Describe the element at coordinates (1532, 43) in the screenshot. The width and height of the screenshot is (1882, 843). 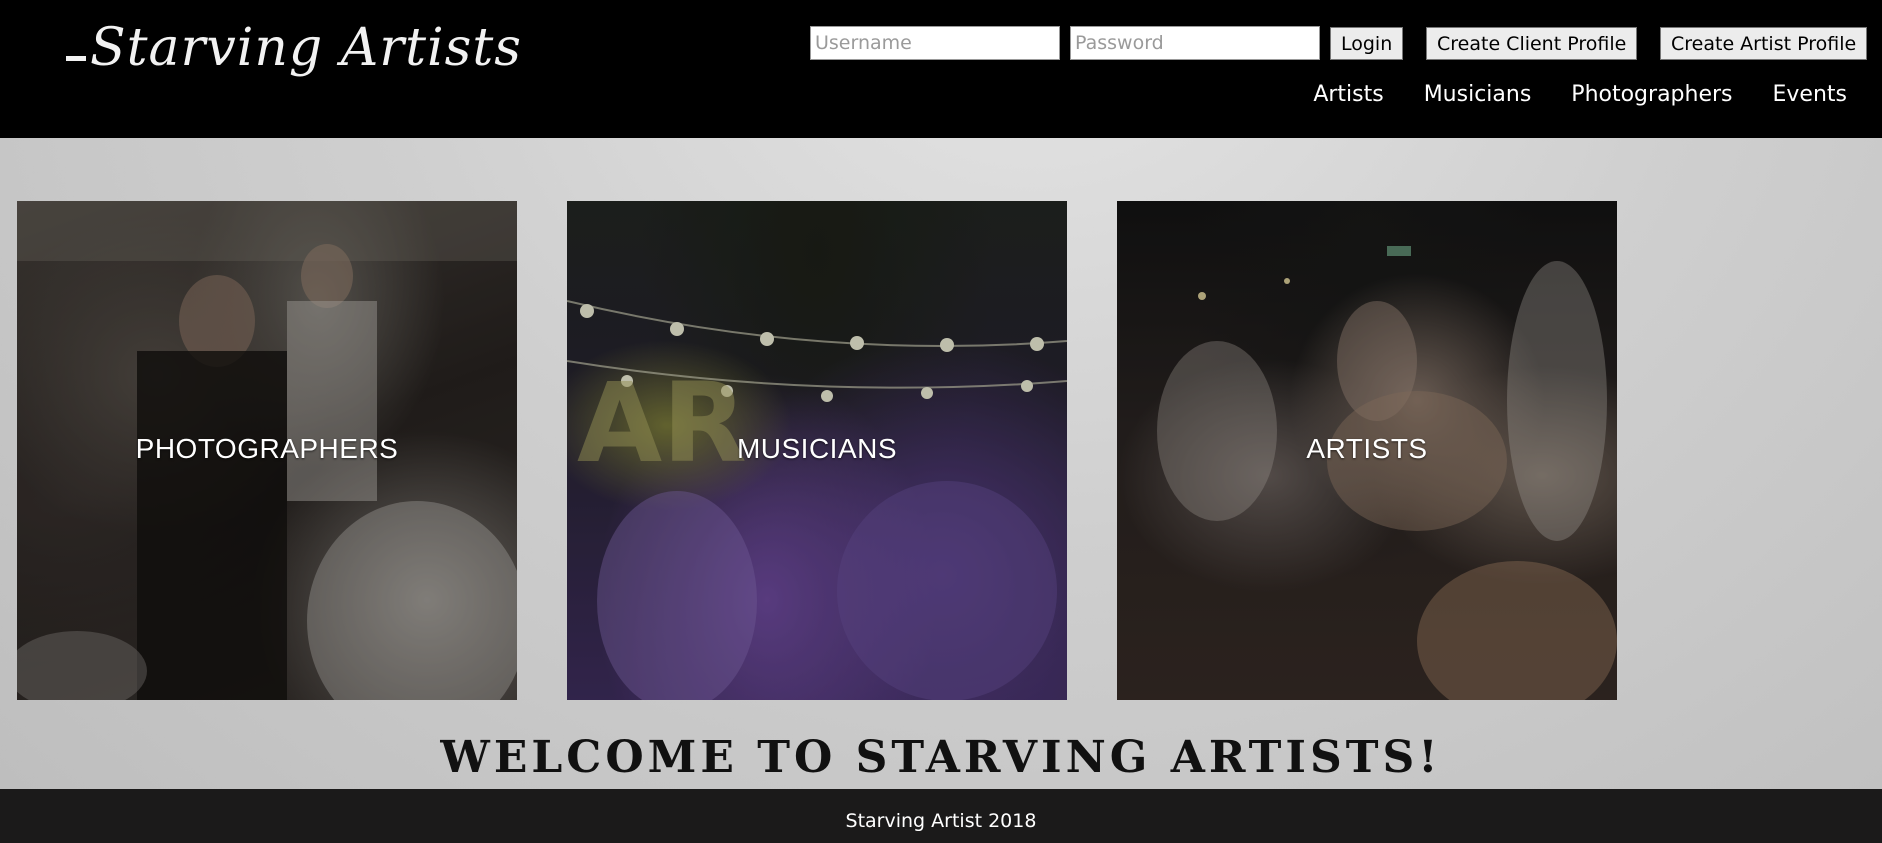
I see `create-client-profile-button: Create Client Profile` at that location.